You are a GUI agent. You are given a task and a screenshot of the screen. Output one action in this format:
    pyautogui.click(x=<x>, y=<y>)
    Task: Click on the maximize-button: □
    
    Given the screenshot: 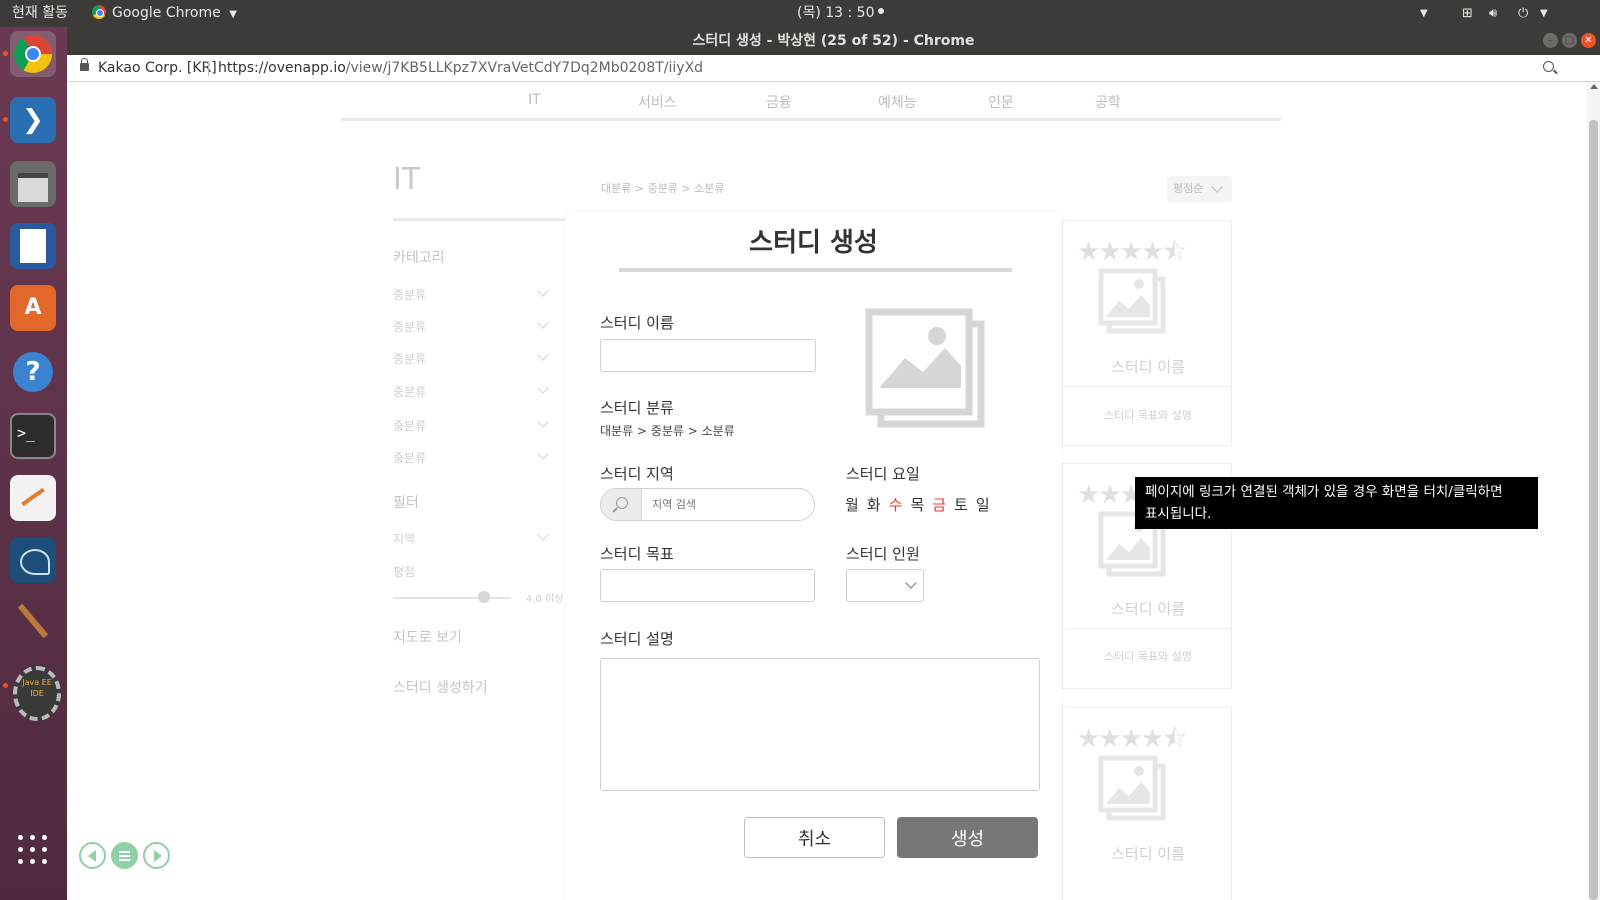 What is the action you would take?
    pyautogui.click(x=1569, y=40)
    